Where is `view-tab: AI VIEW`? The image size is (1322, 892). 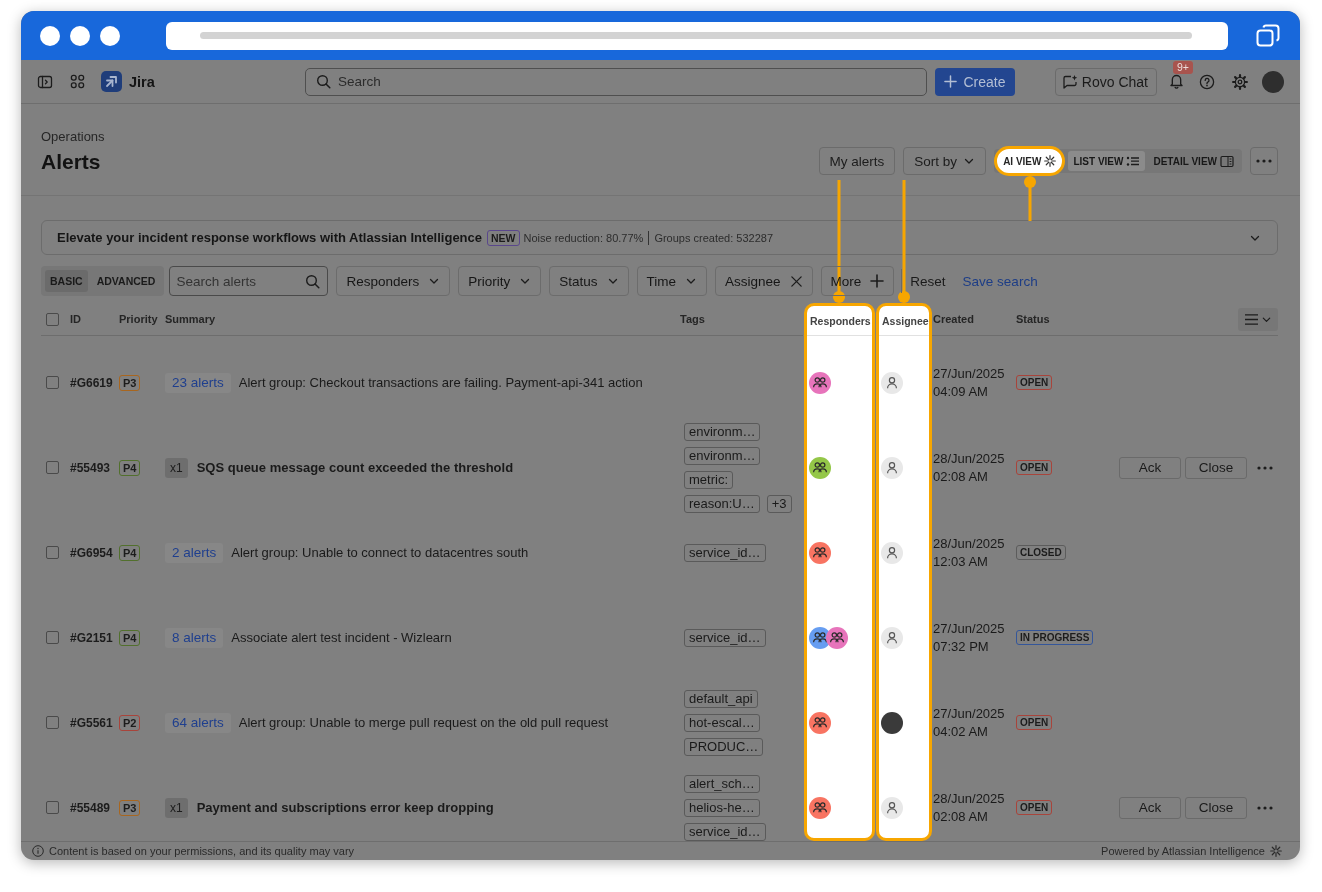
view-tab: AI VIEW is located at coordinates (1030, 161).